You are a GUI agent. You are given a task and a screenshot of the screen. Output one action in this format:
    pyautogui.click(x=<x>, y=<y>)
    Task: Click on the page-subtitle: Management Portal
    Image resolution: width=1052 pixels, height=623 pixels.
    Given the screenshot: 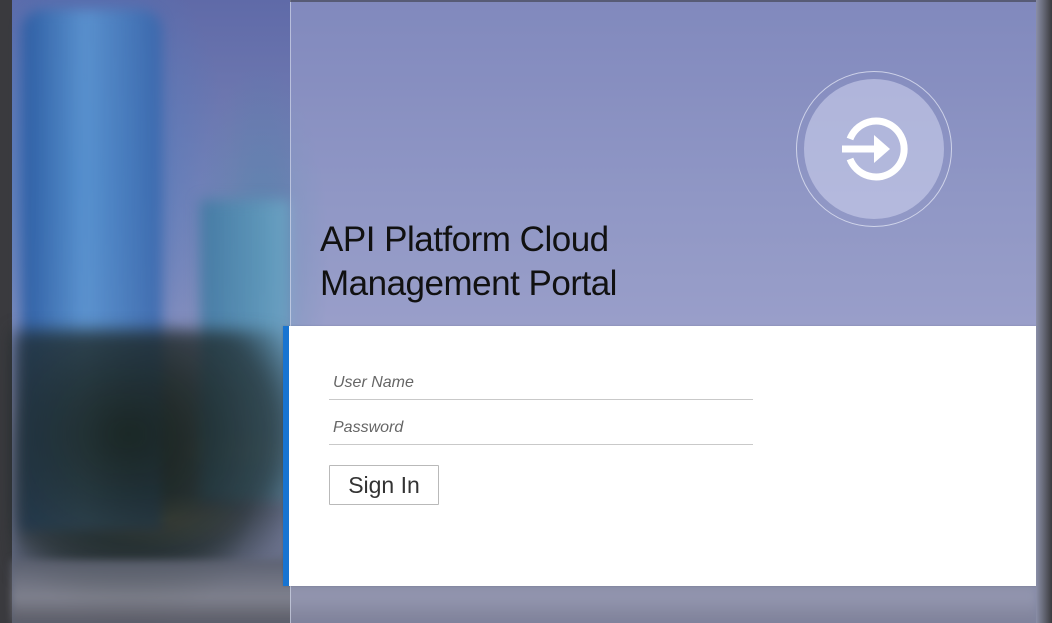 What is the action you would take?
    pyautogui.click(x=468, y=283)
    